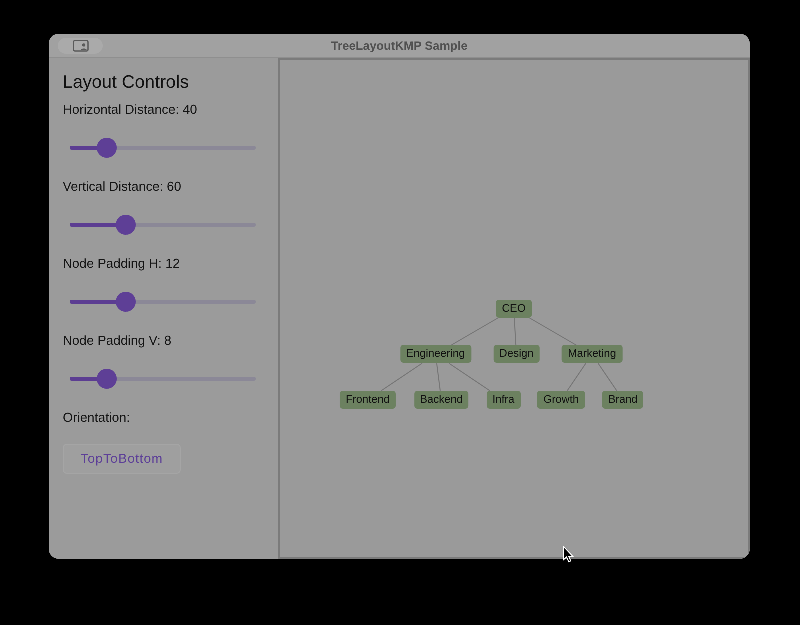 The width and height of the screenshot is (800, 625). I want to click on orientation-label: Orientation:, so click(97, 418).